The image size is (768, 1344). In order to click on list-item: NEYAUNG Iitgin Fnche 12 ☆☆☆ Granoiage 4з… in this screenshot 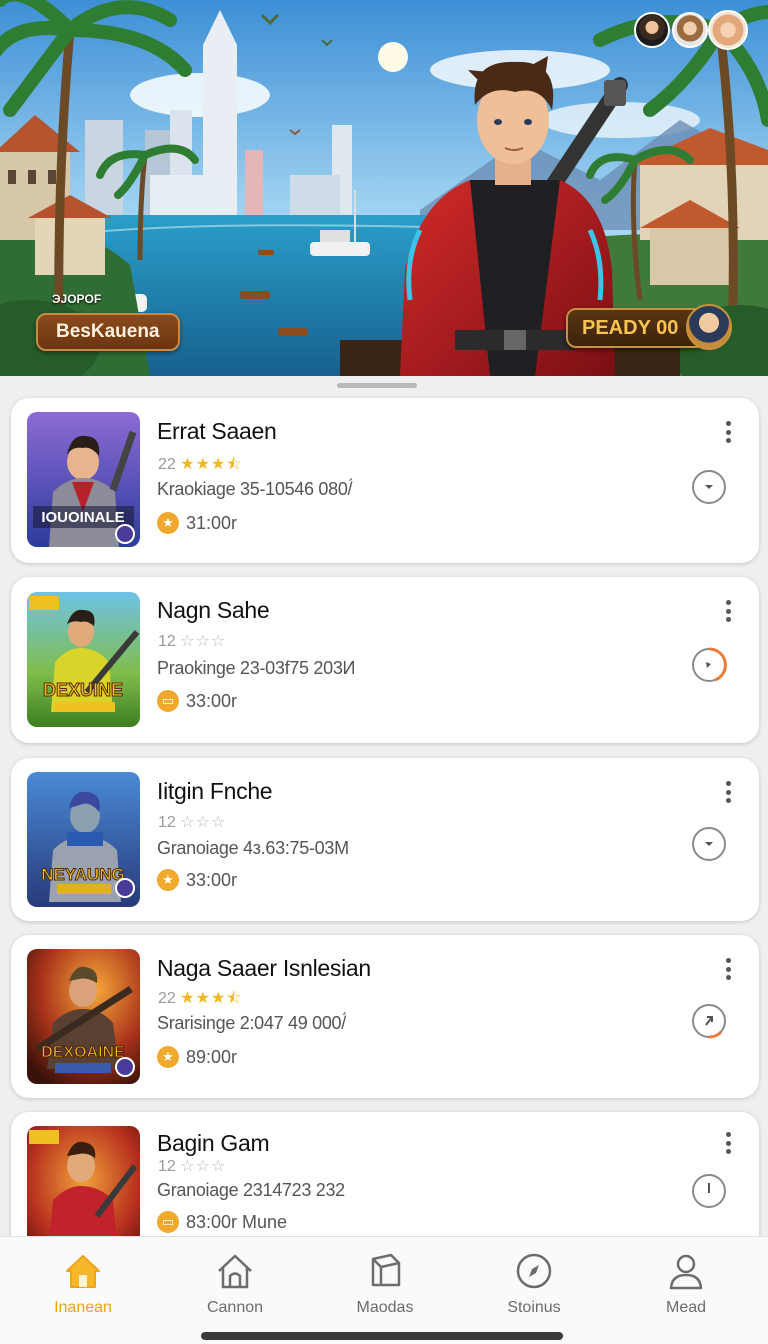, I will do `click(385, 839)`.